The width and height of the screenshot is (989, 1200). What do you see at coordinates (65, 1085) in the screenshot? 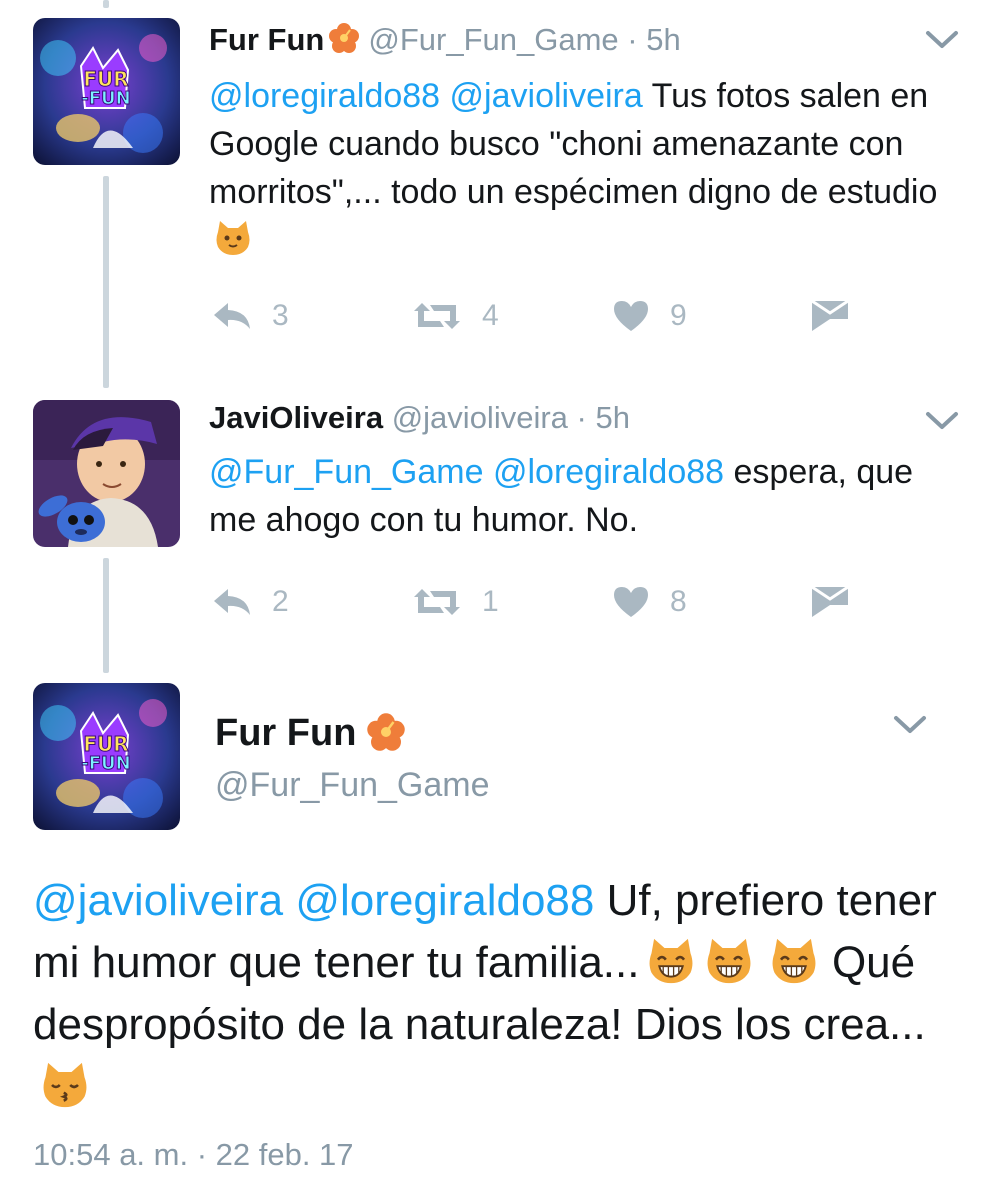
I see `kissing-cat-icon` at bounding box center [65, 1085].